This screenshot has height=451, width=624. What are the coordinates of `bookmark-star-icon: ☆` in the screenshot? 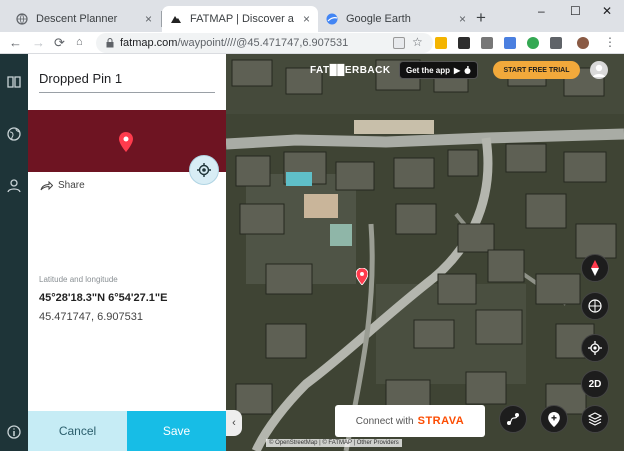 It's located at (417, 42).